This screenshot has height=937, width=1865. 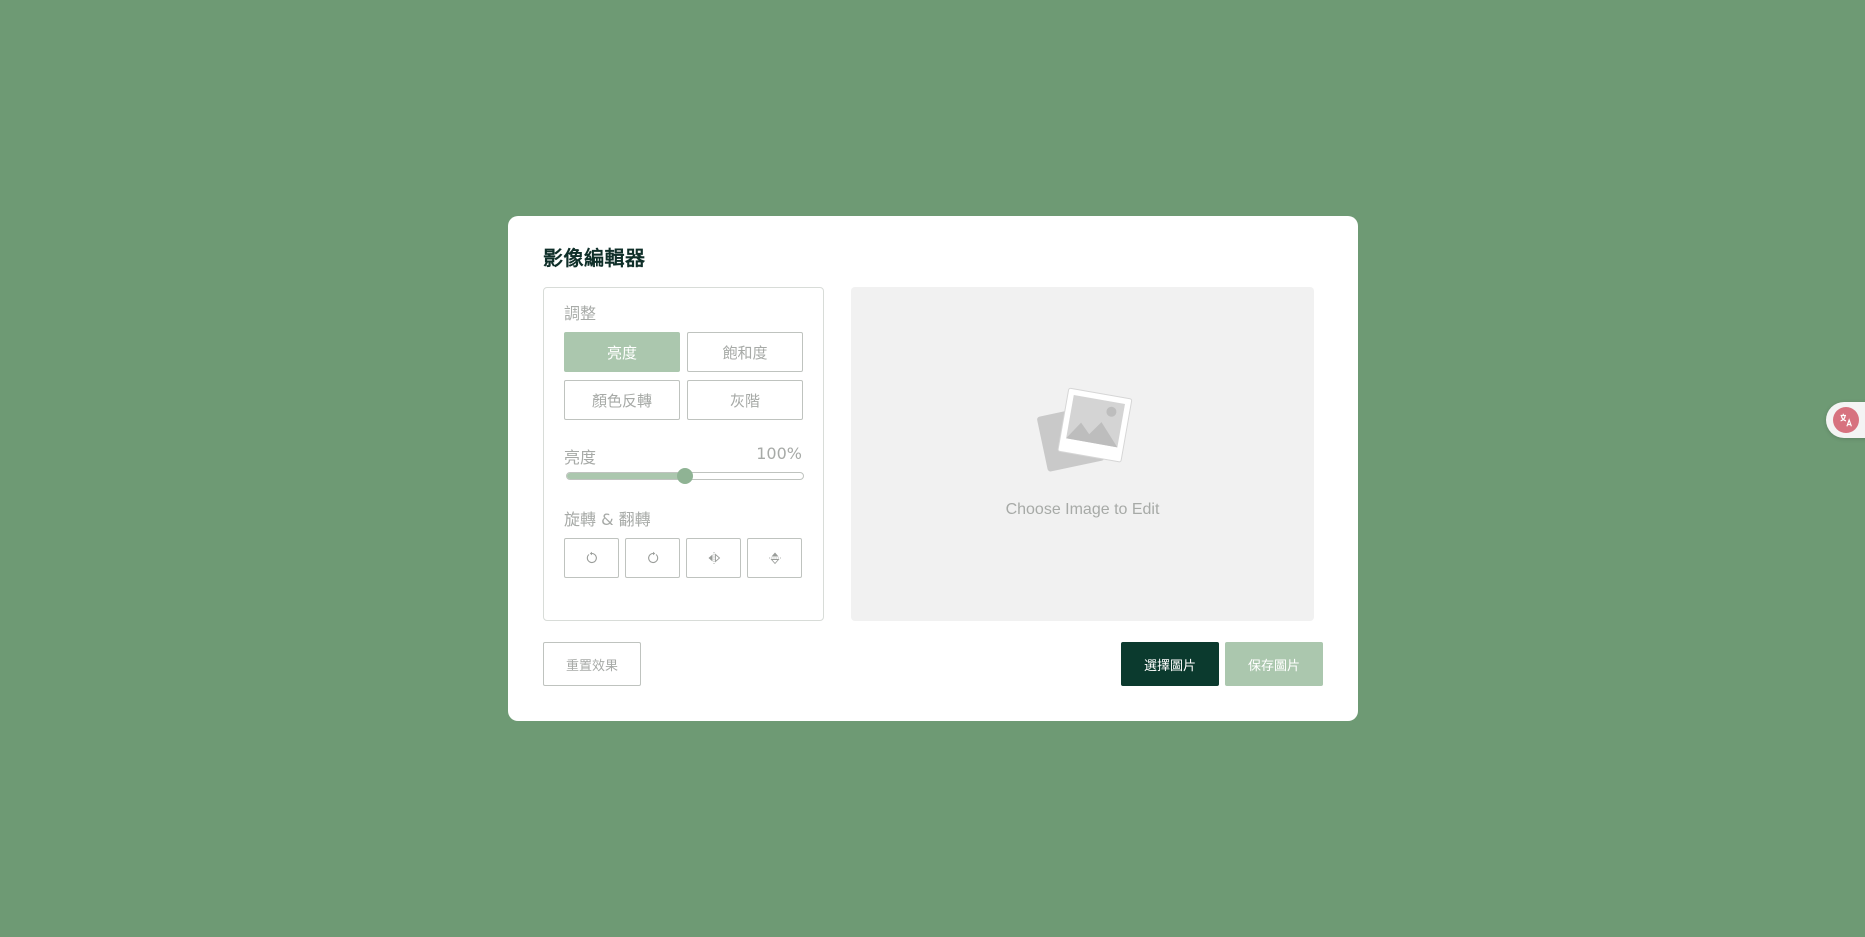 I want to click on slider-fill, so click(x=626, y=476).